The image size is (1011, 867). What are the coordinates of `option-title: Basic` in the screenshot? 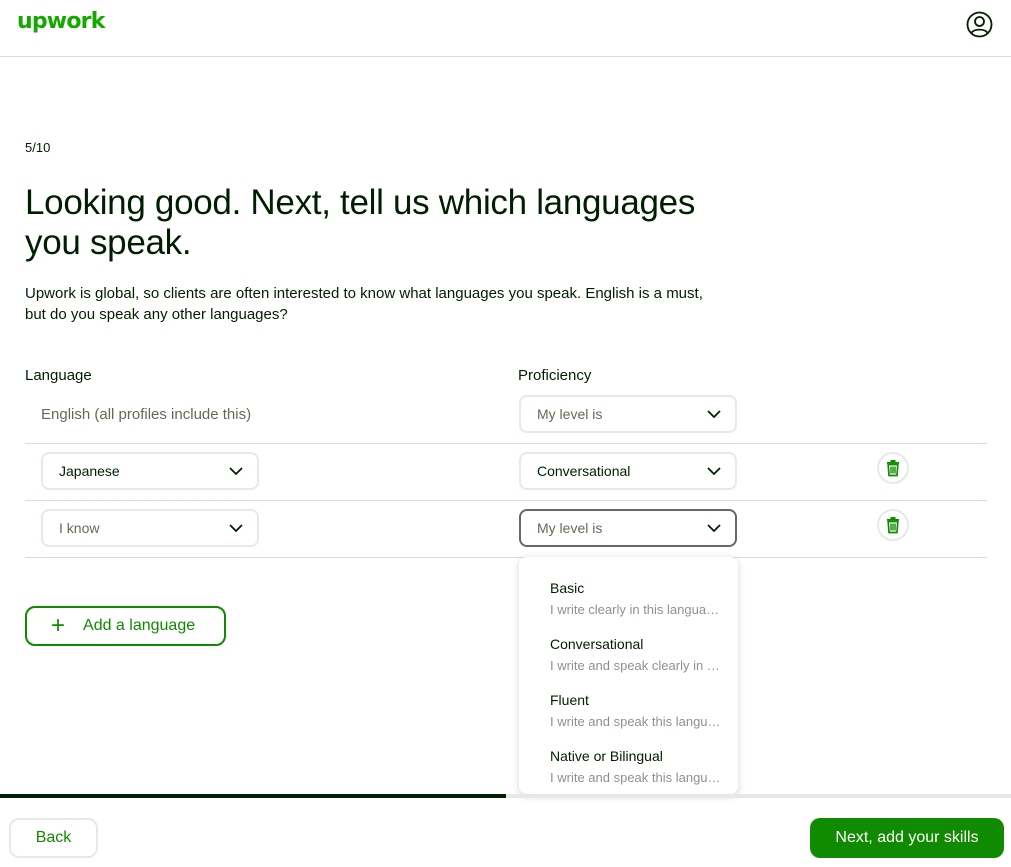 It's located at (567, 588).